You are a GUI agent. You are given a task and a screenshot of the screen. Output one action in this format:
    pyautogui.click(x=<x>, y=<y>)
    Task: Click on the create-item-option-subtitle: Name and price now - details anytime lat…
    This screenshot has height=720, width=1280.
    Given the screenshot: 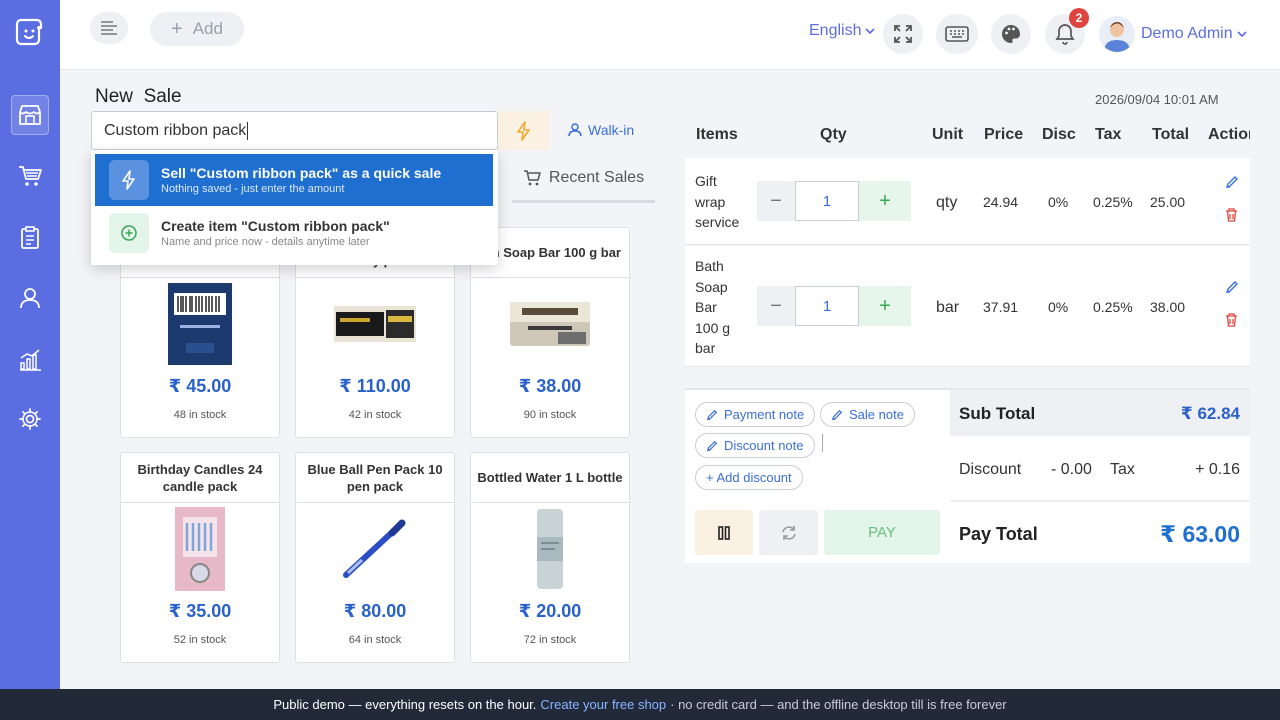 What is the action you would take?
    pyautogui.click(x=265, y=242)
    